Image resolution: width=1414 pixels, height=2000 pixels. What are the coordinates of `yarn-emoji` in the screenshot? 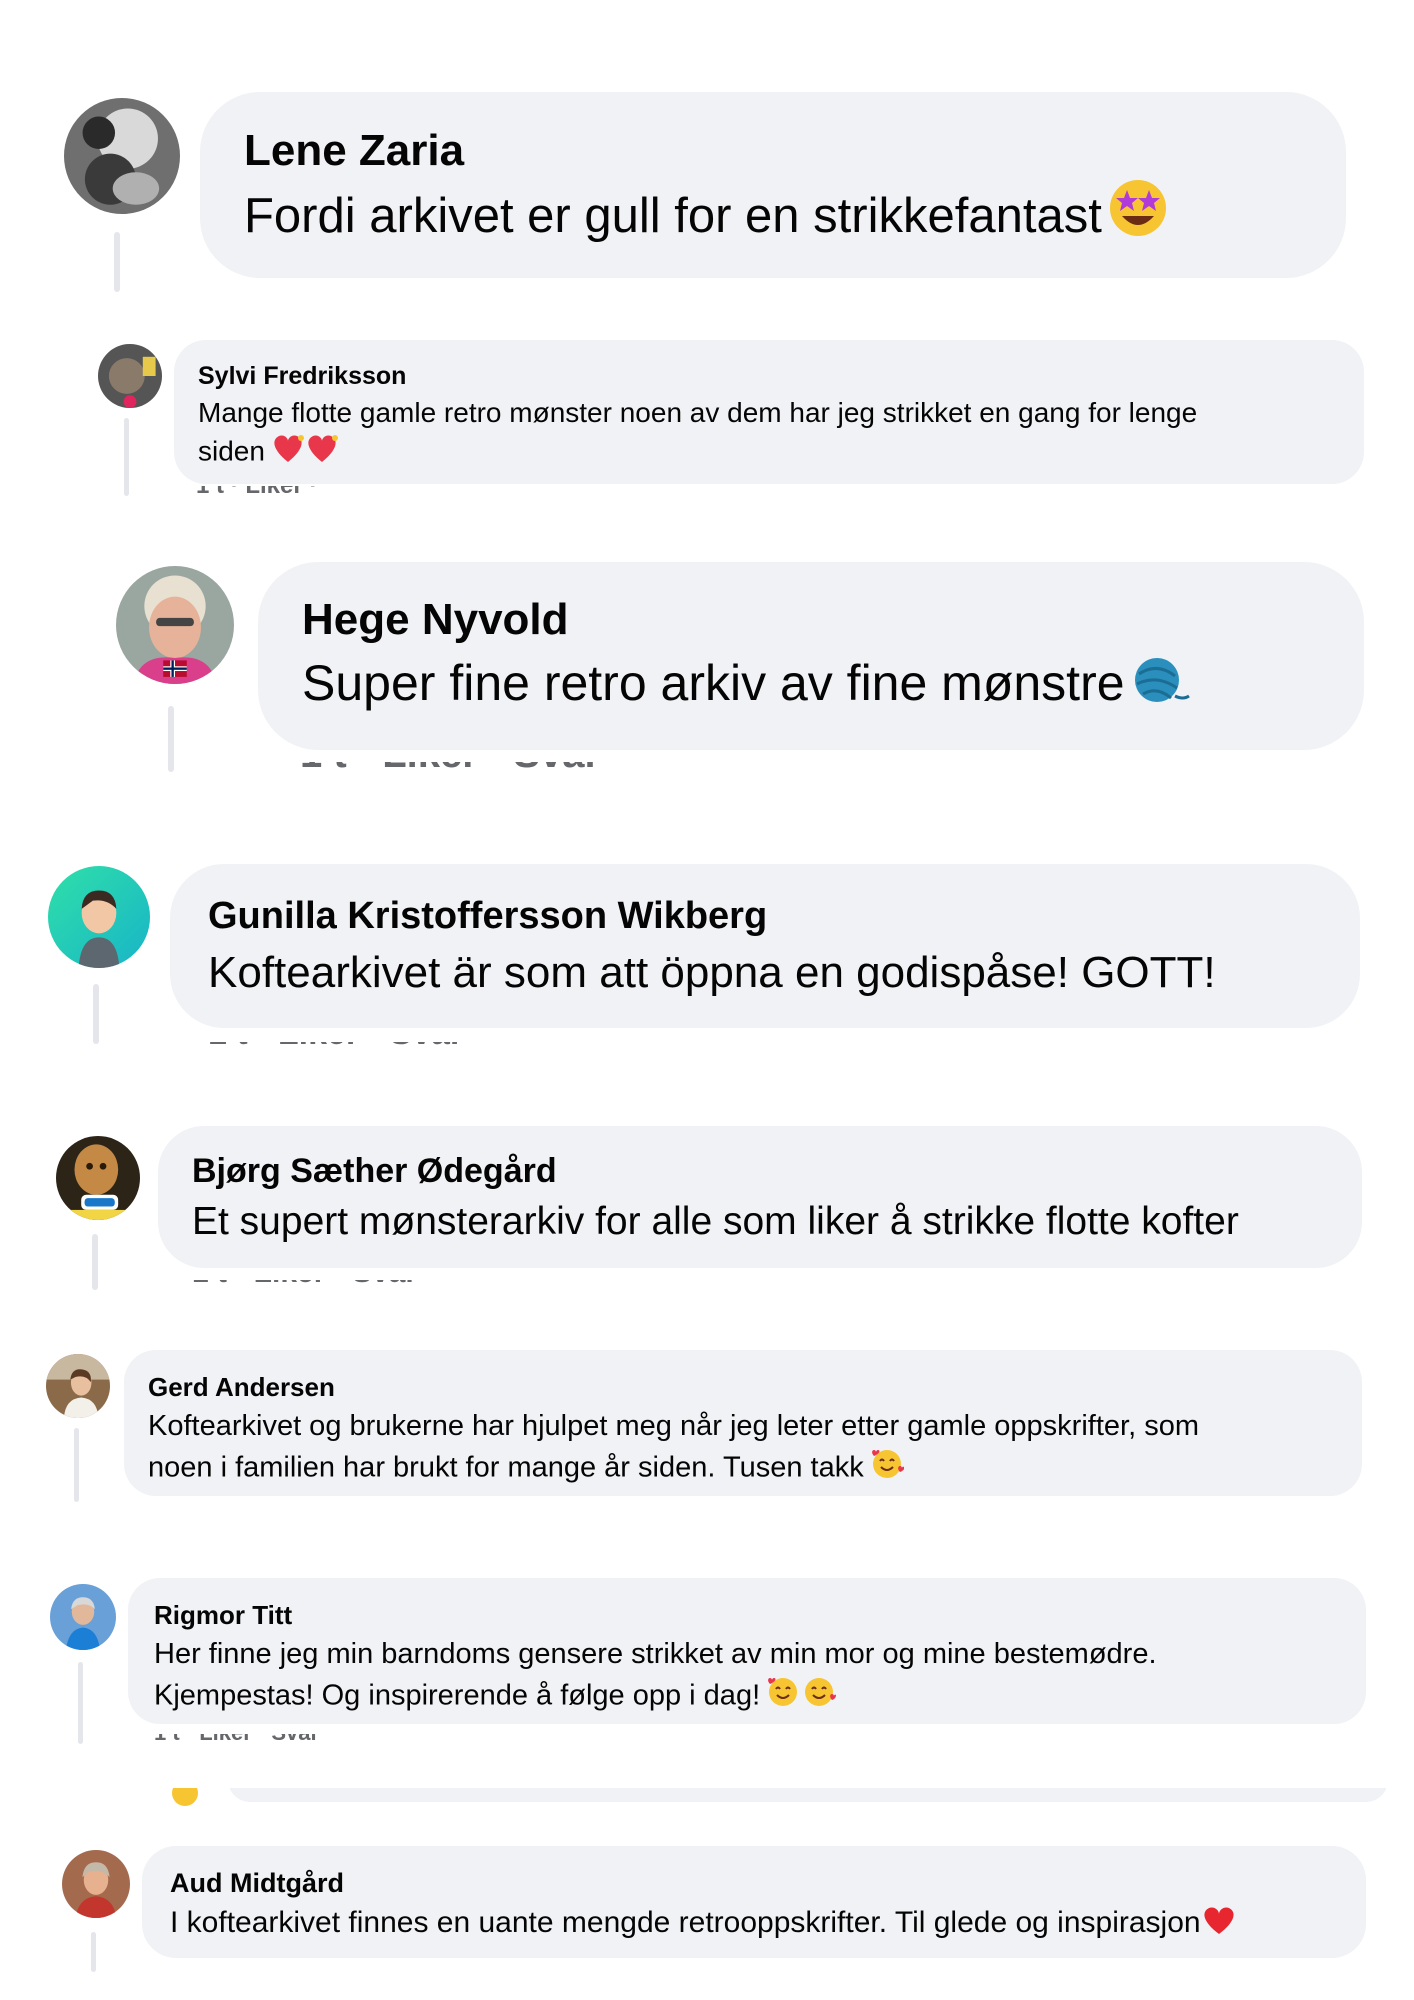 It's located at (1161, 679).